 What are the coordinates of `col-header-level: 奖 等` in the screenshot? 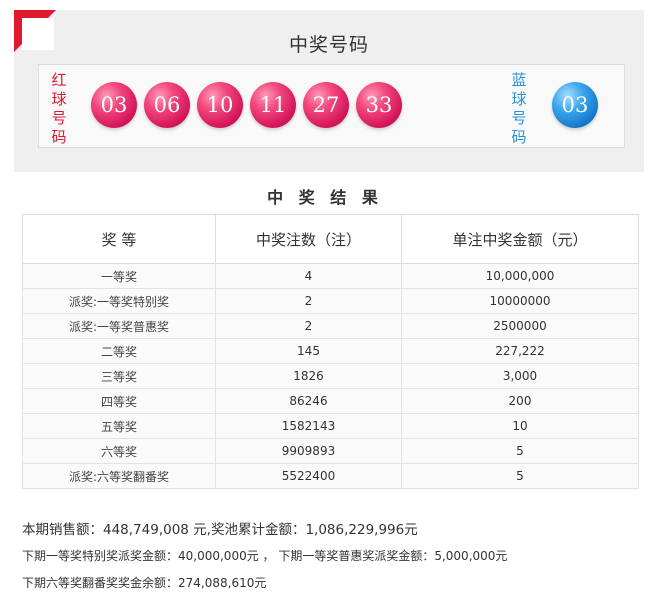 It's located at (119, 239).